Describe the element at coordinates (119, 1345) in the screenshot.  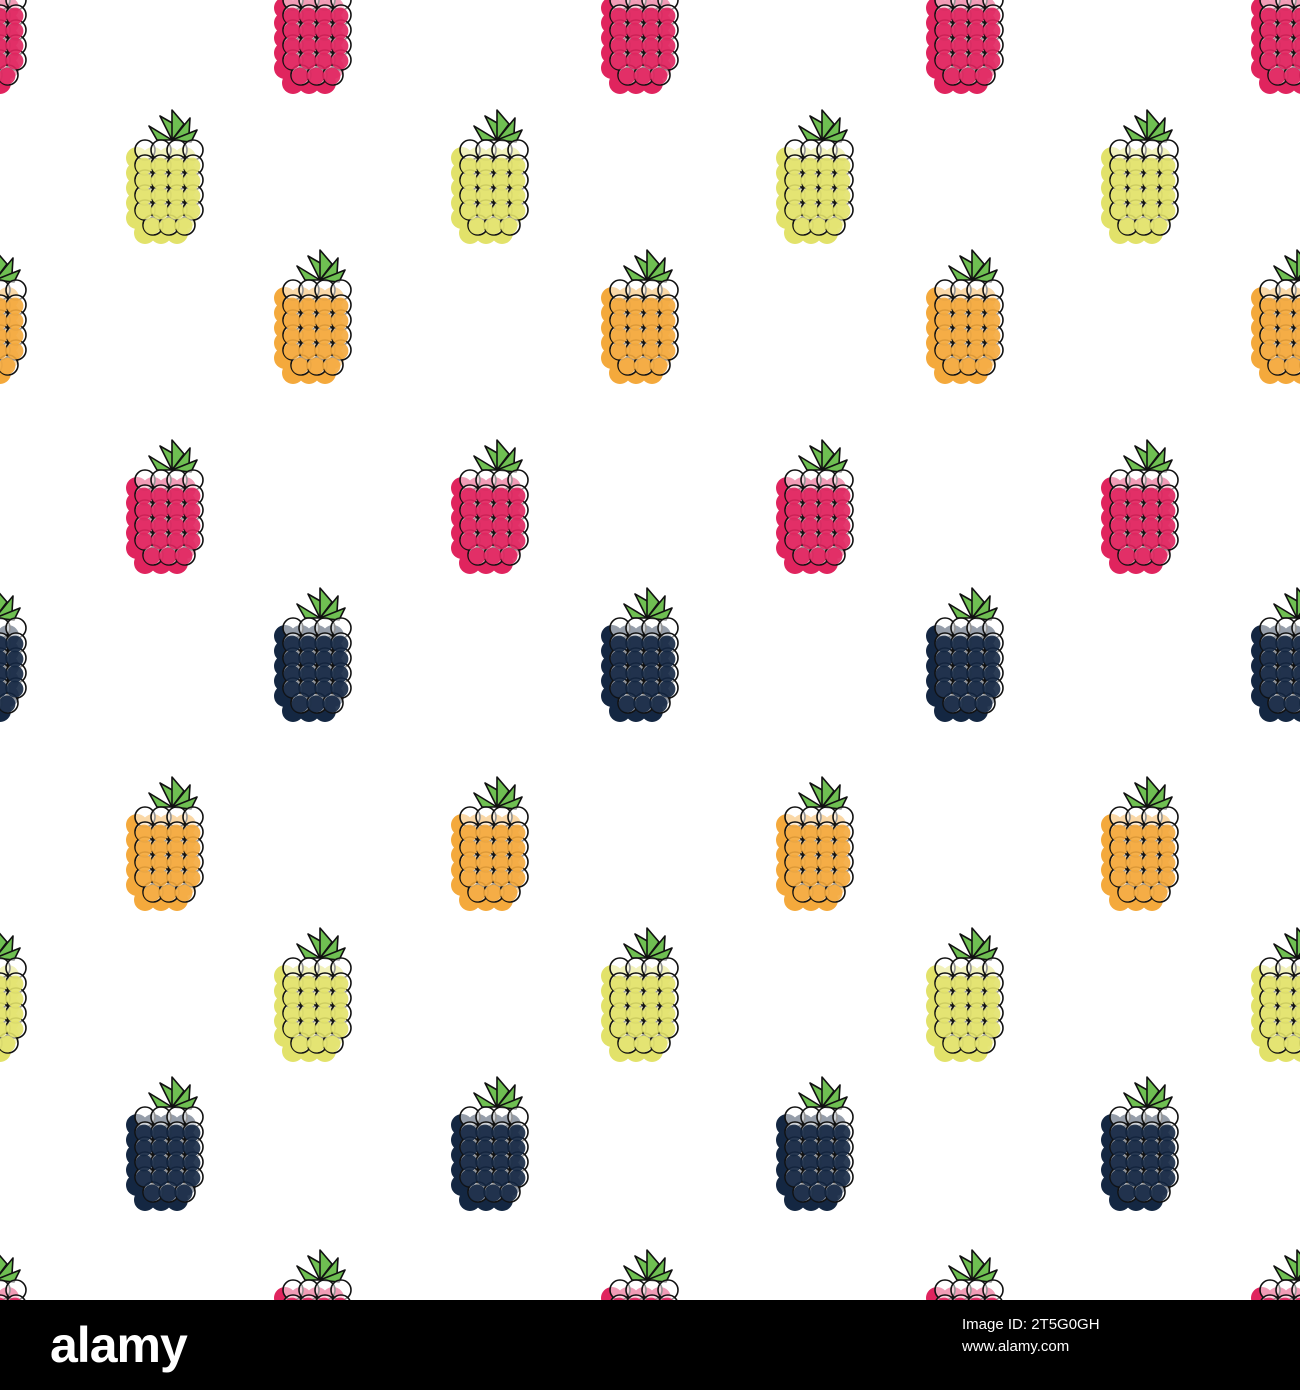
I see `alamy-logo: alamy` at that location.